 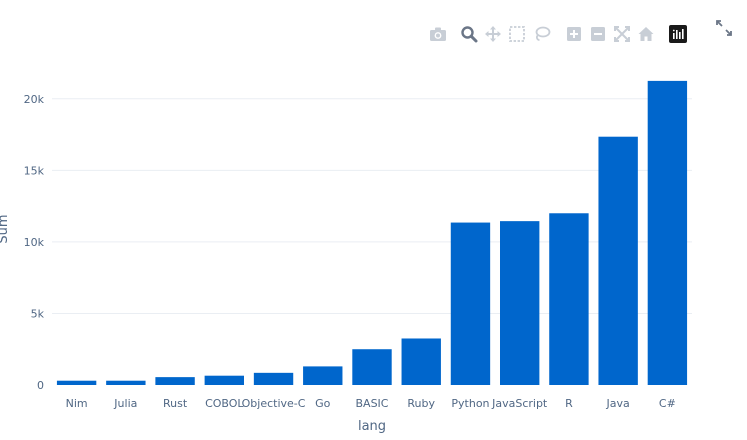 I want to click on x-tick-label: Rust, so click(x=175, y=403).